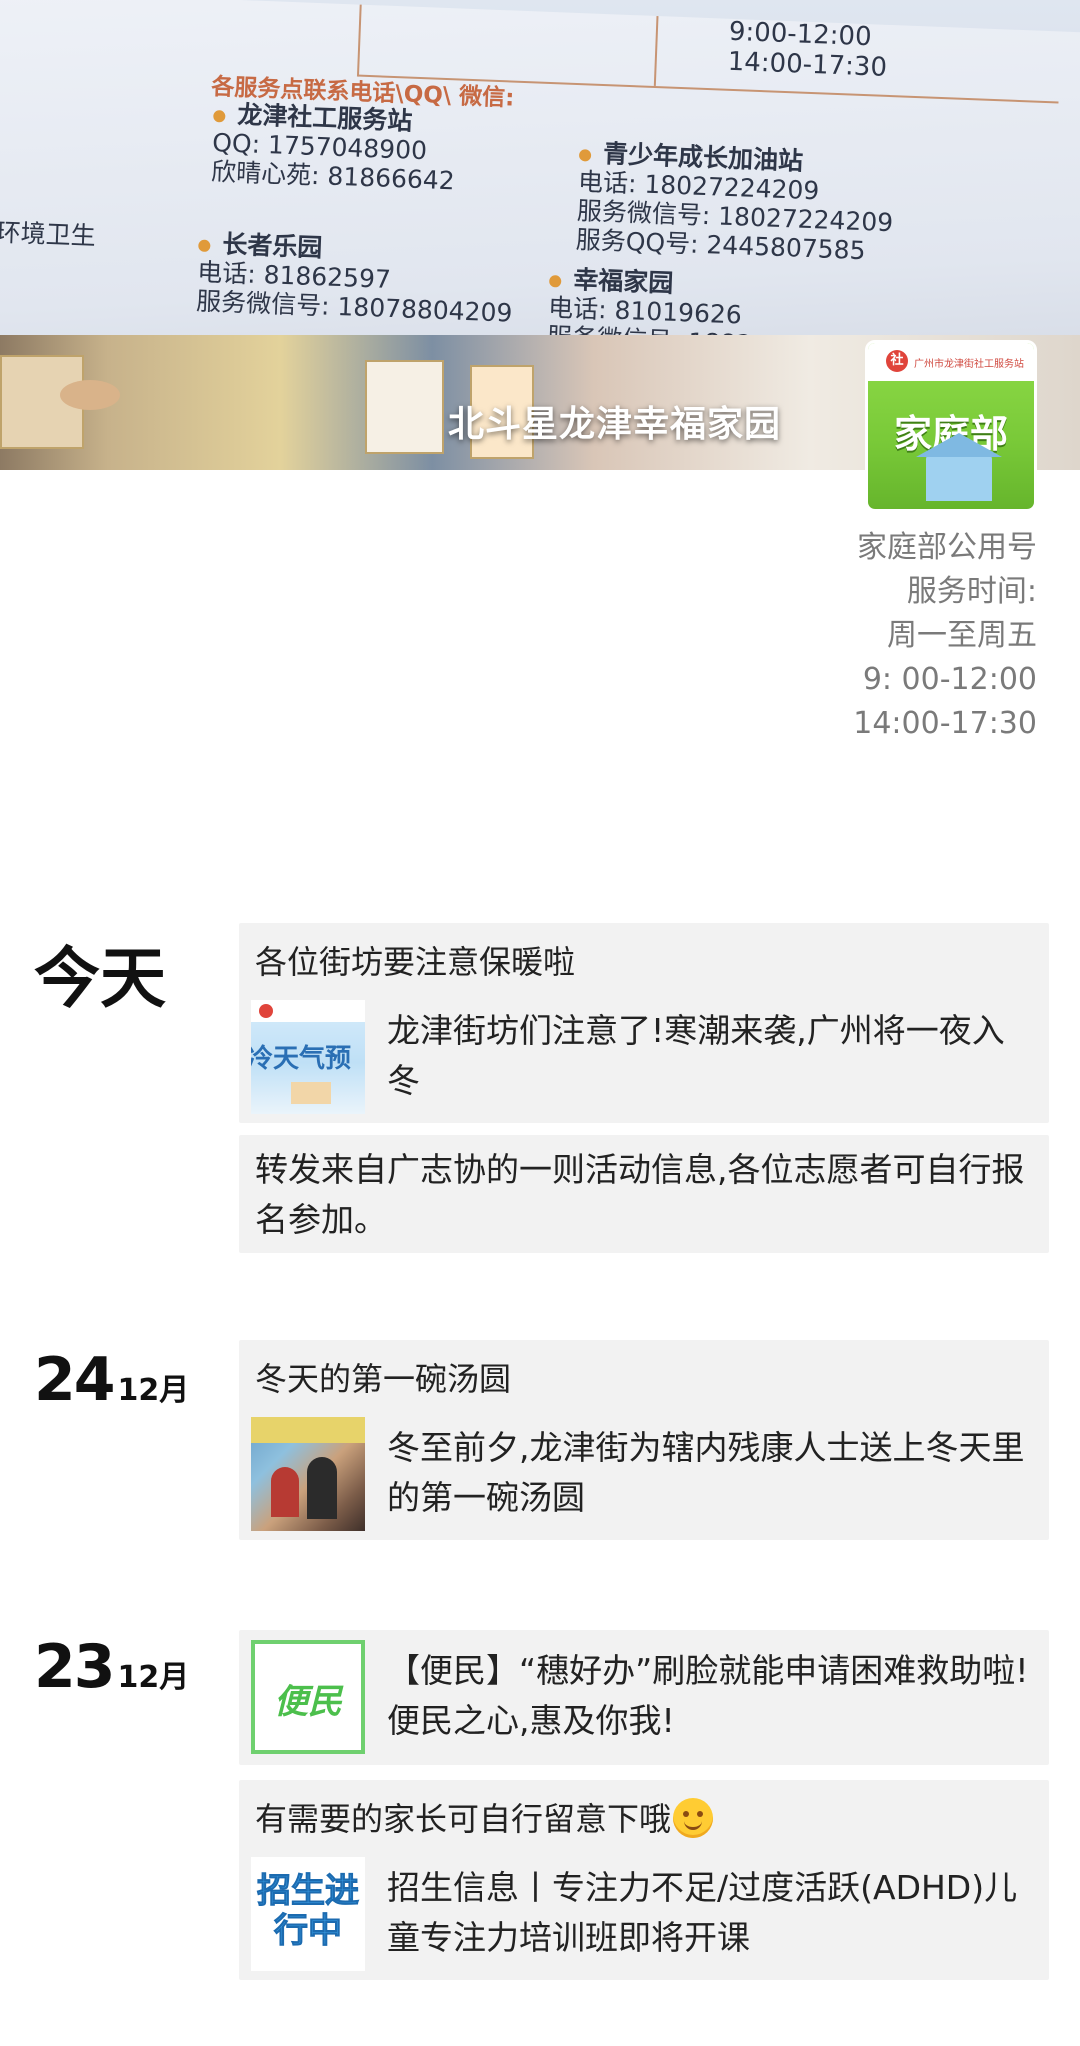 The image size is (1080, 2046). What do you see at coordinates (640, 1194) in the screenshot?
I see `post-text: 转发来自广志协的一则活动信息,各位志愿者可自行报名参加。` at bounding box center [640, 1194].